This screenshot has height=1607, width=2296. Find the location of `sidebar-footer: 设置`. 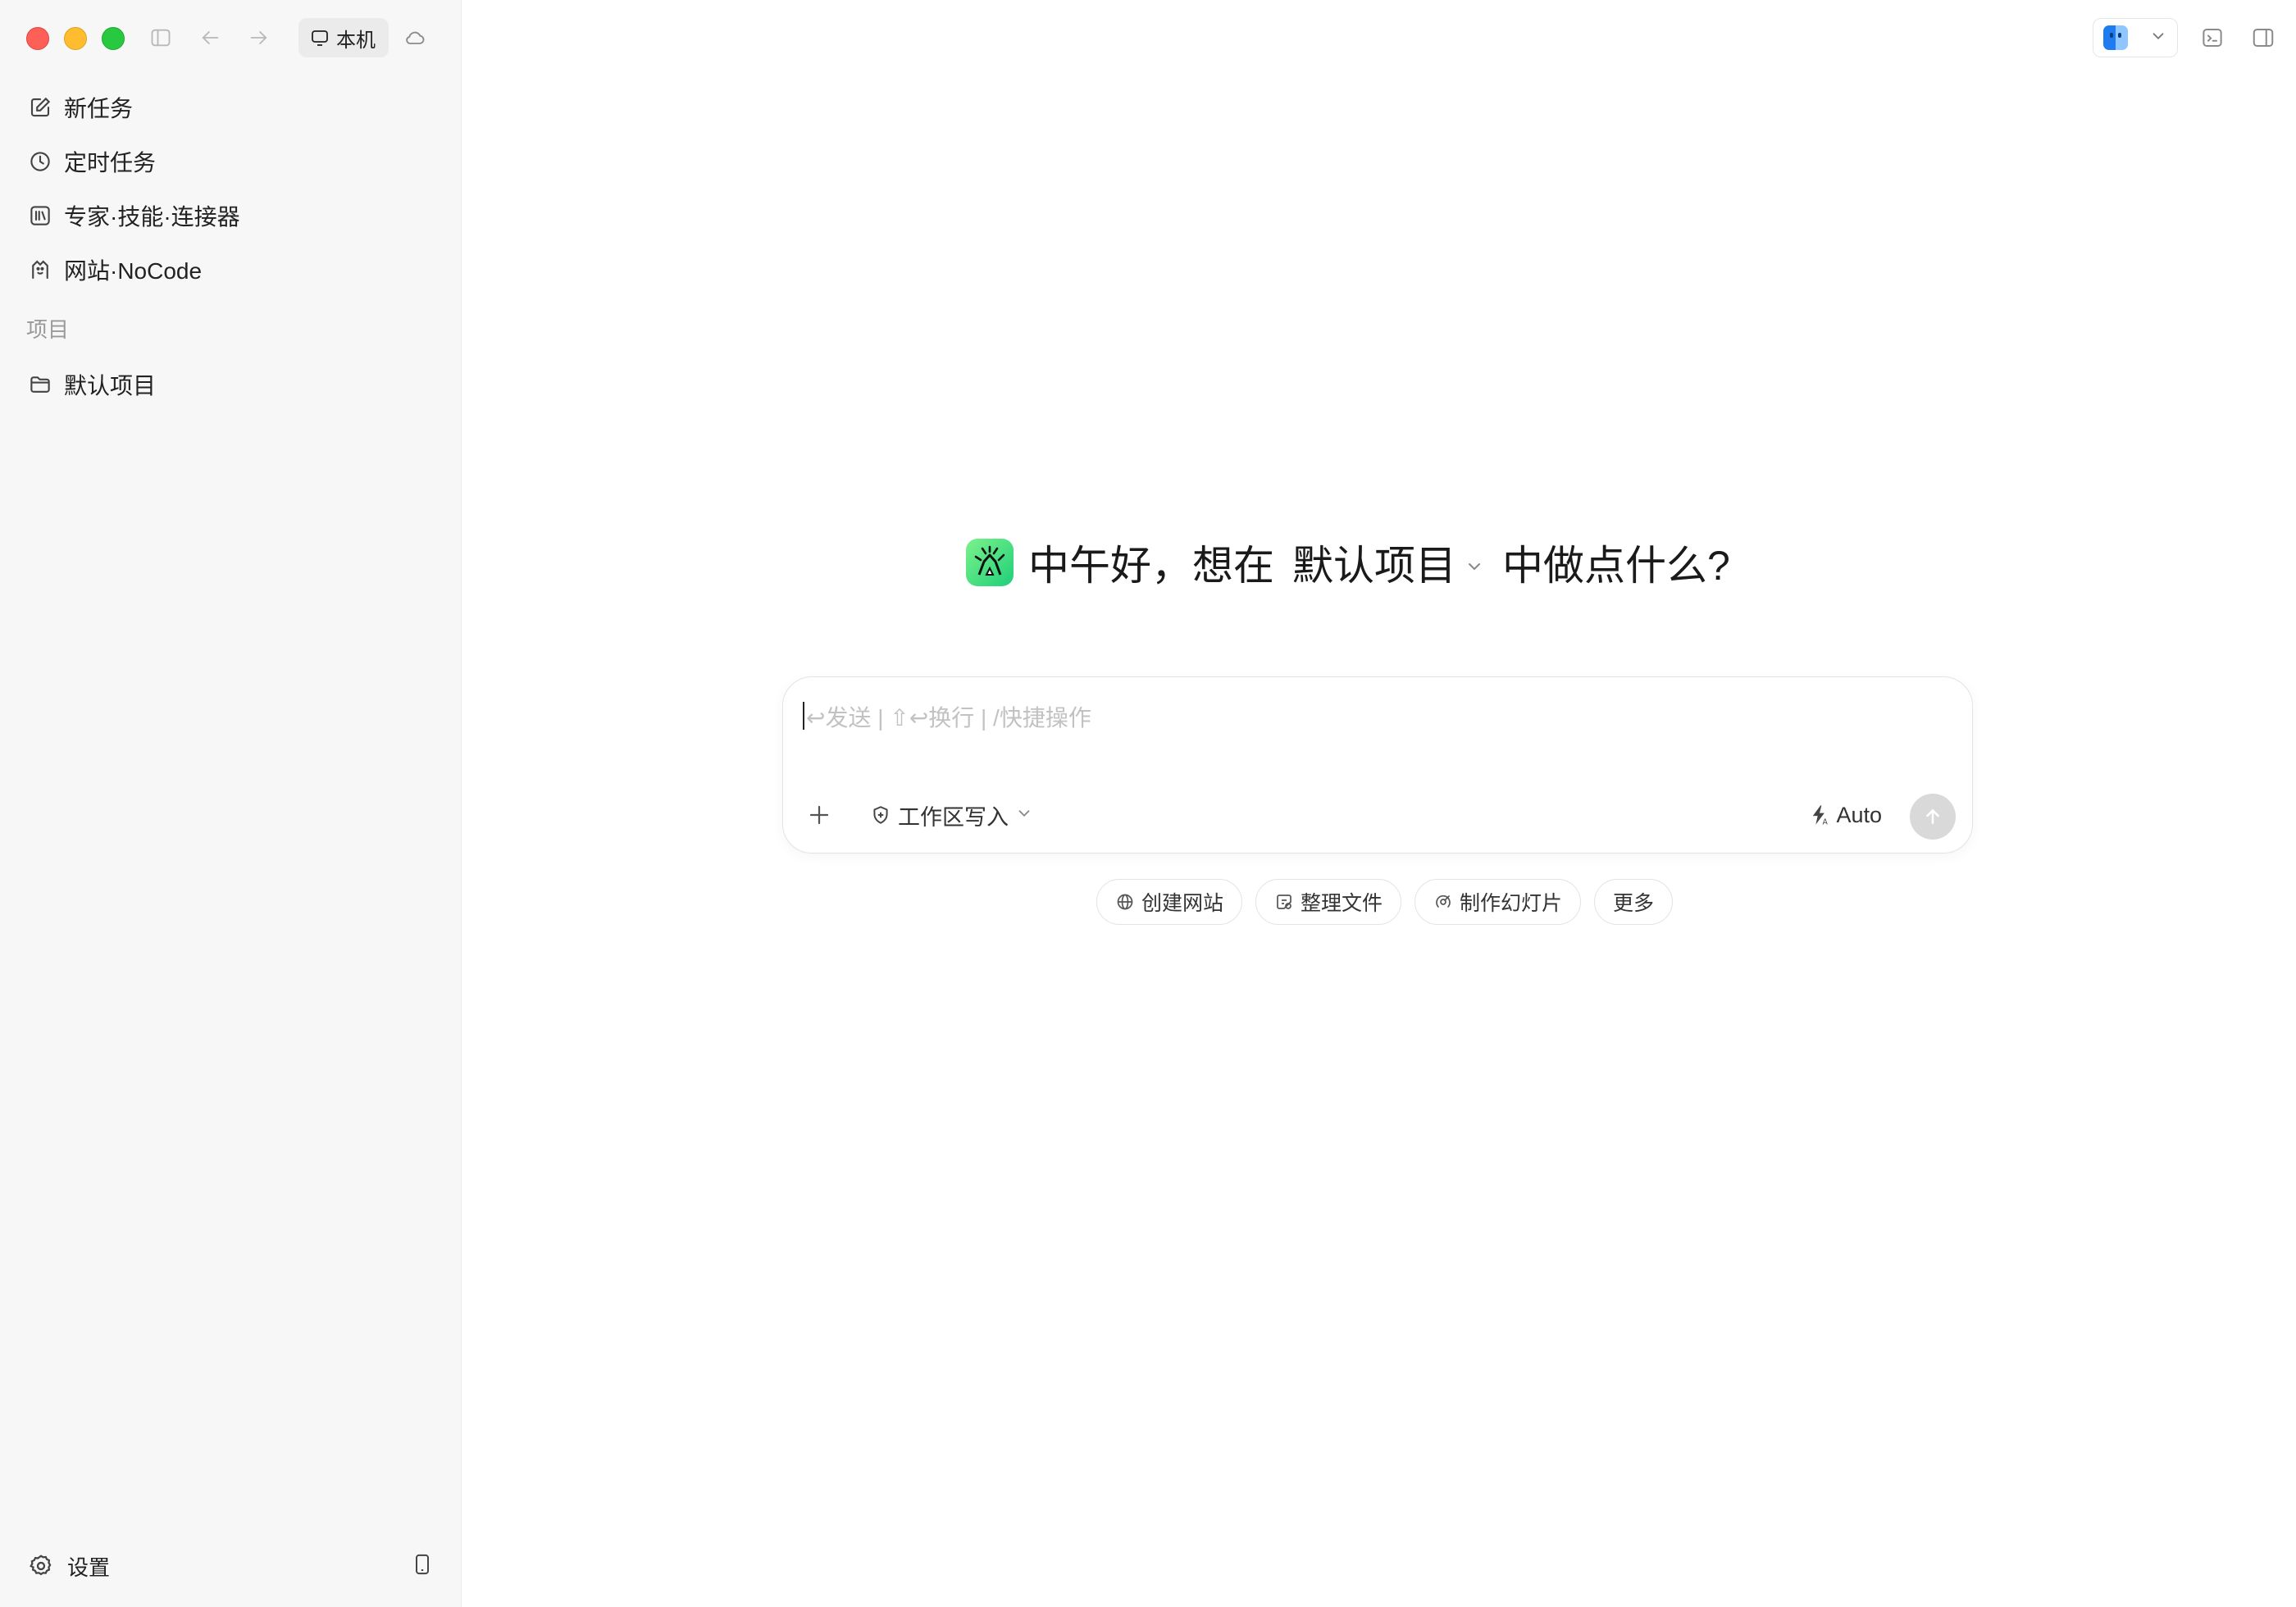

sidebar-footer: 设置 is located at coordinates (231, 1566).